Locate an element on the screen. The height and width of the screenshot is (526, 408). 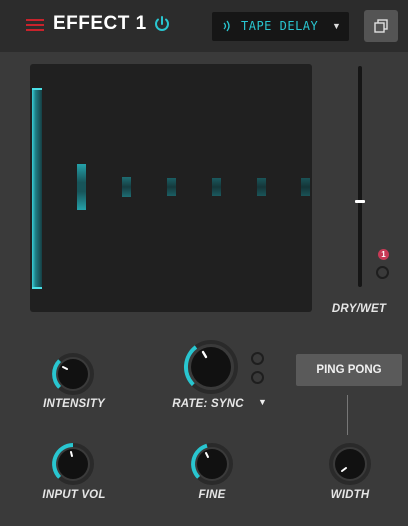
wave-icon is located at coordinates (226, 26).